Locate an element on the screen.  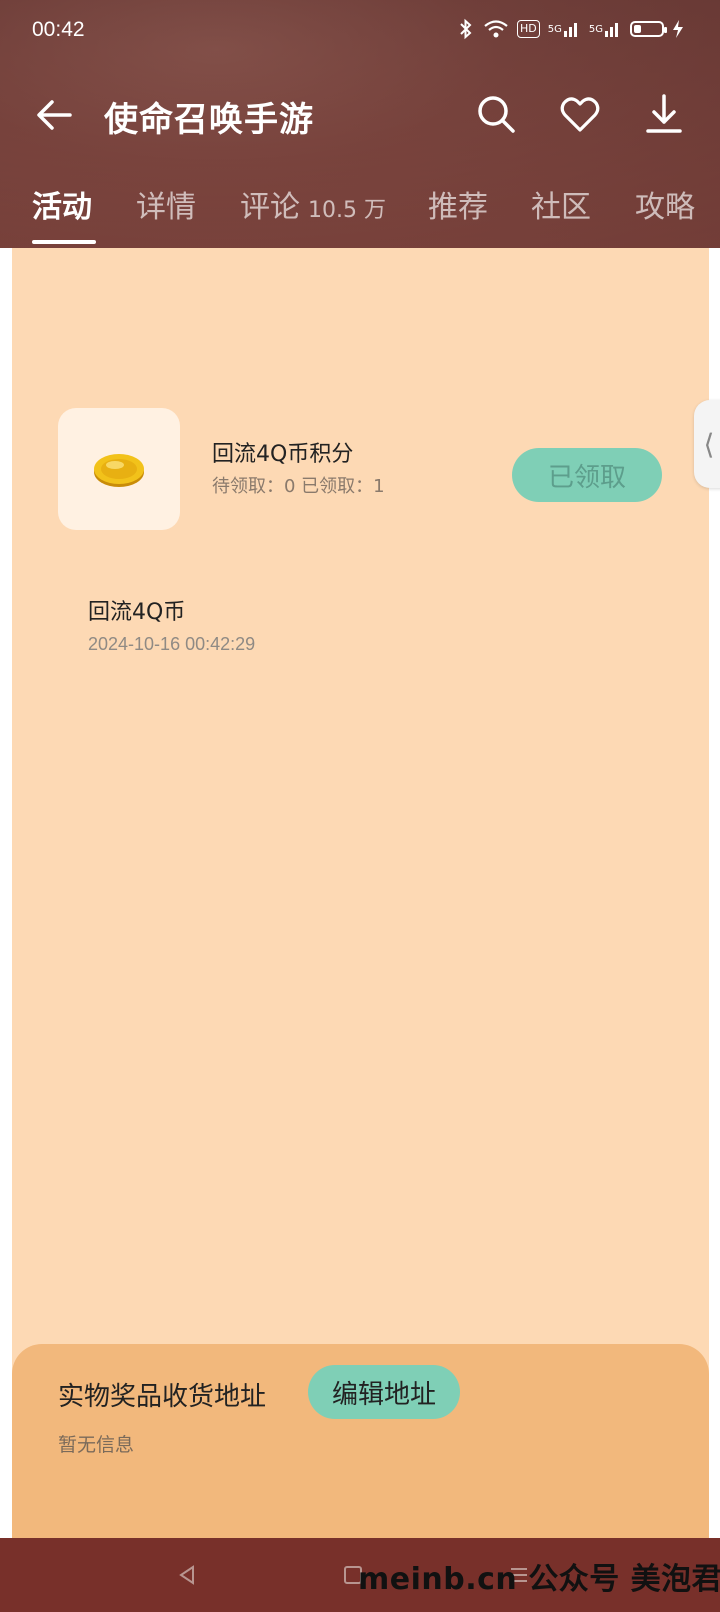
battery-icon is located at coordinates (648, 29).